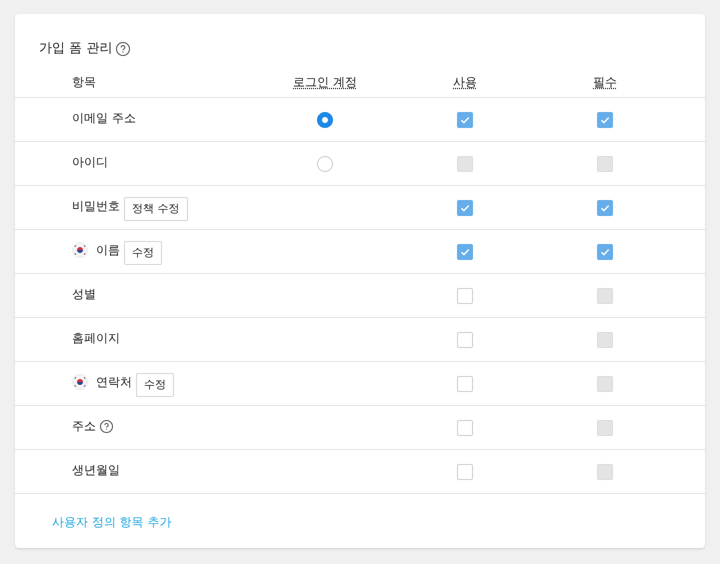 The image size is (720, 564). What do you see at coordinates (75, 49) in the screenshot?
I see `panel-title: 가입 폼 관리` at bounding box center [75, 49].